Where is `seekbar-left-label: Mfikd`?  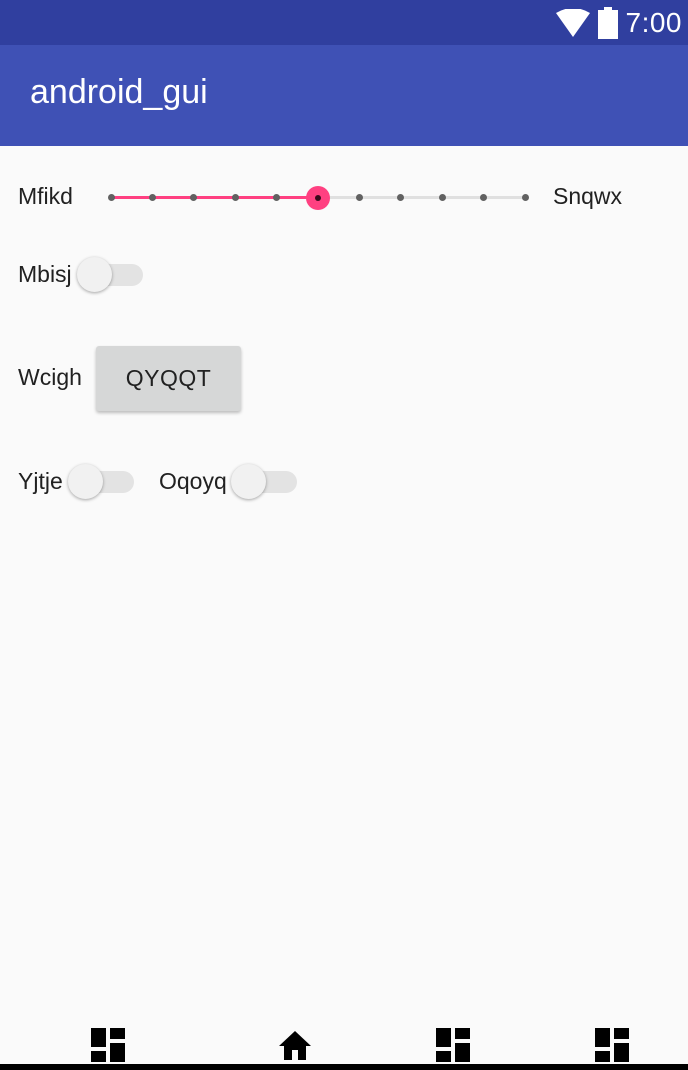
seekbar-left-label: Mfikd is located at coordinates (45, 196).